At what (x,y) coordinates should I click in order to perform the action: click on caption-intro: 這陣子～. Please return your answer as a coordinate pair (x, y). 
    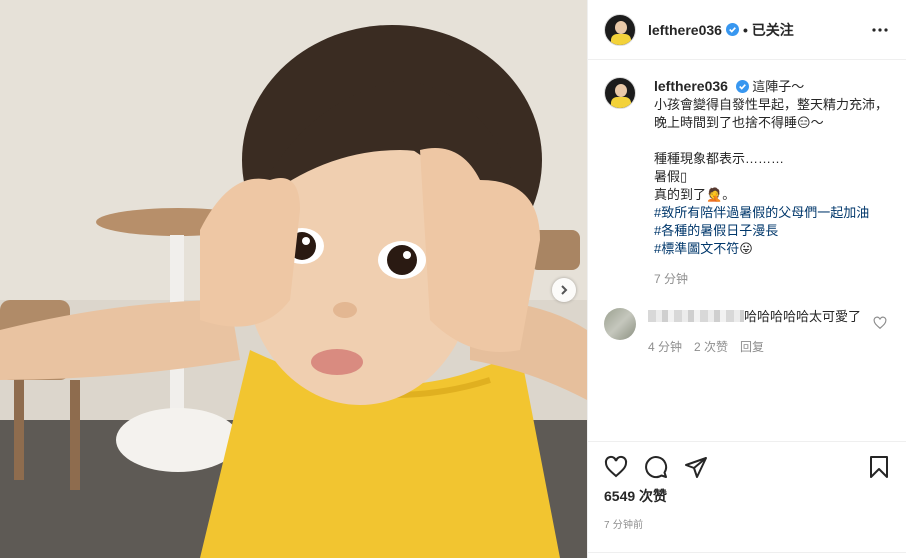
    Looking at the image, I should click on (778, 86).